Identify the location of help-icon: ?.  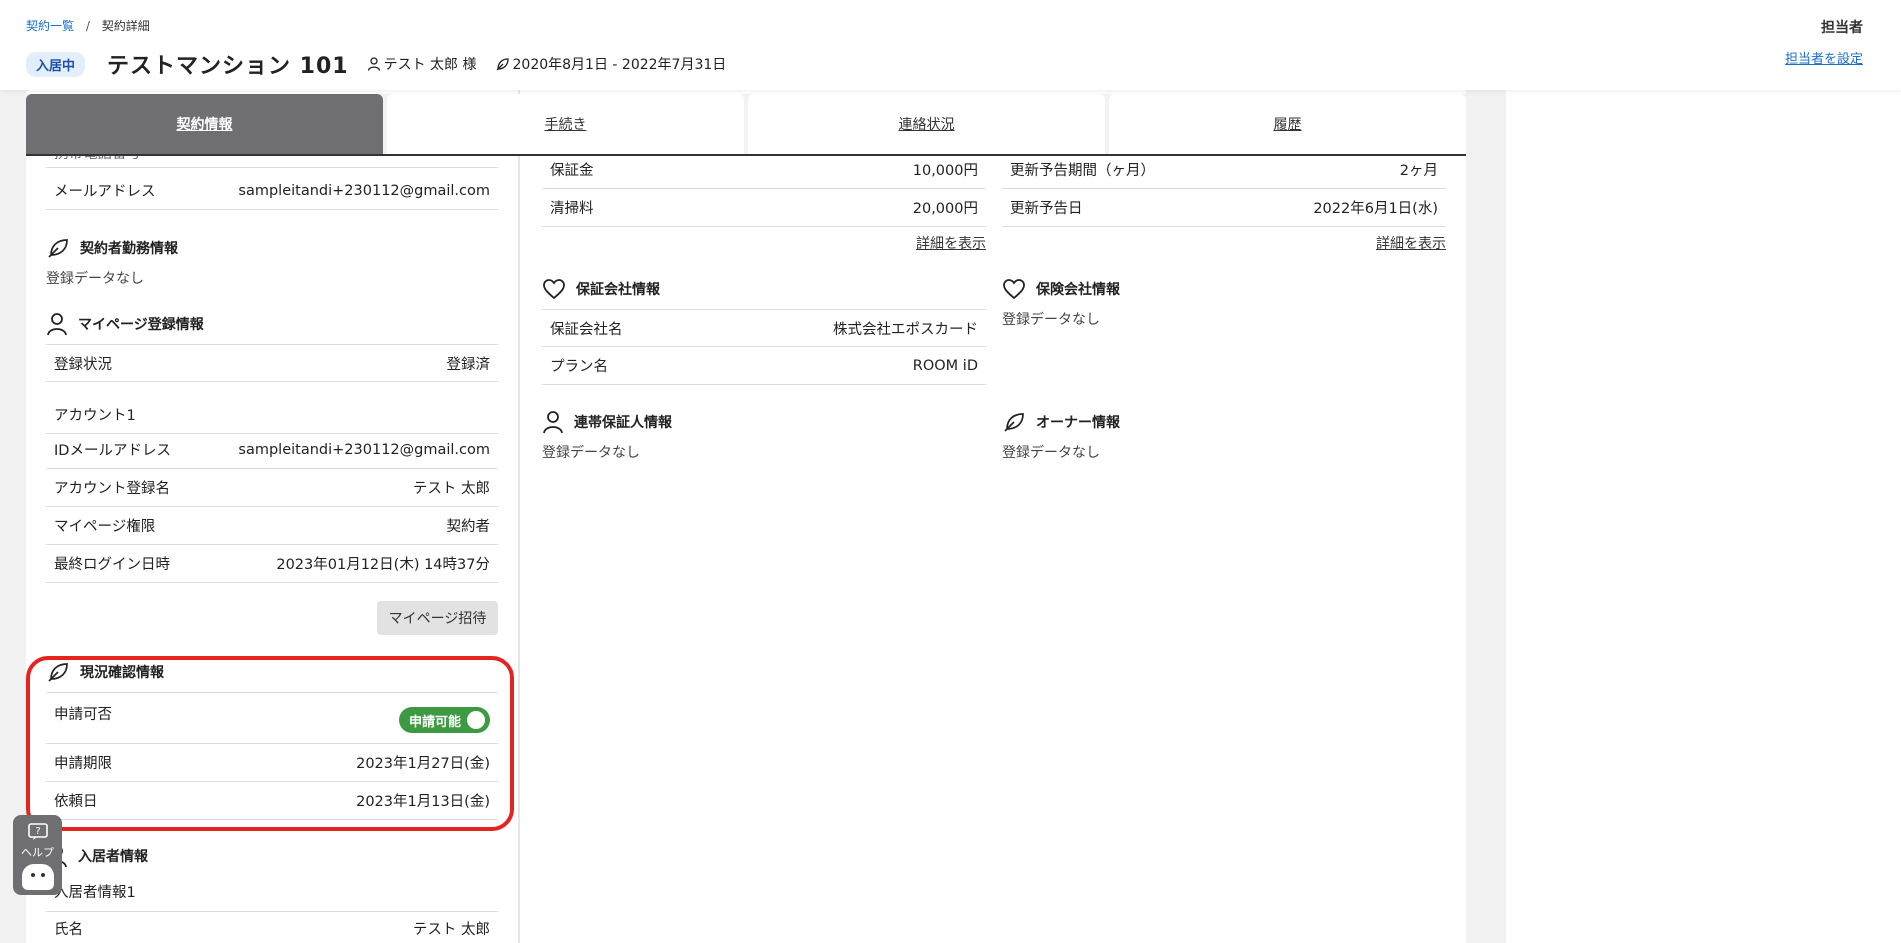
(37, 831).